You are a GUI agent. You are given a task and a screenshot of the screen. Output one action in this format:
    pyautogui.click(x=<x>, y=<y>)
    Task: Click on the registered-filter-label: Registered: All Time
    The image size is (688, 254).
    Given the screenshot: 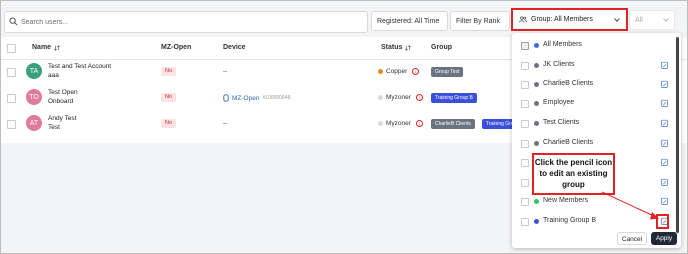 What is the action you would take?
    pyautogui.click(x=408, y=21)
    